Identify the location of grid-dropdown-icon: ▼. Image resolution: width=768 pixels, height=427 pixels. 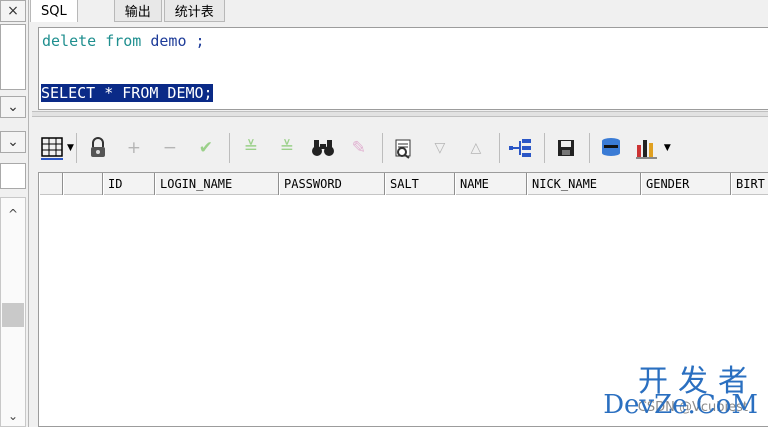
(70, 148).